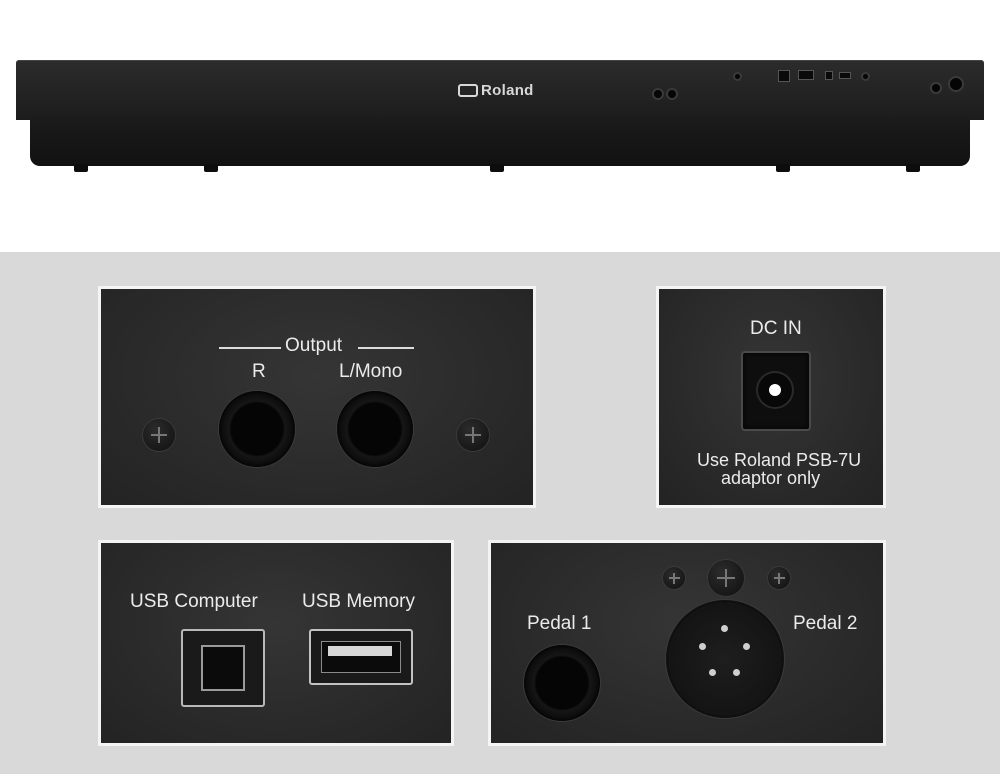 This screenshot has height=774, width=1000. I want to click on rear-usb-slot, so click(806, 75).